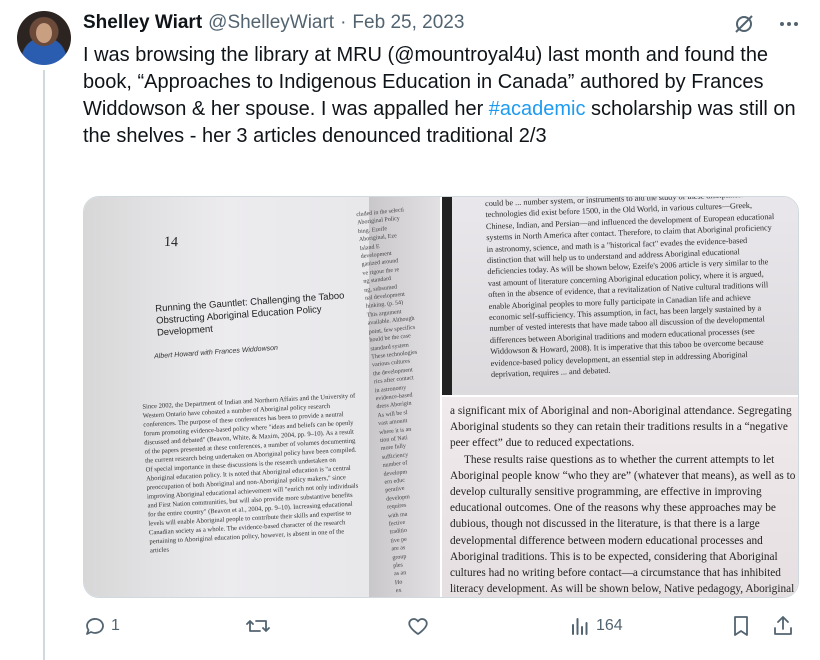 This screenshot has width=820, height=660. I want to click on like-button, so click(420, 626).